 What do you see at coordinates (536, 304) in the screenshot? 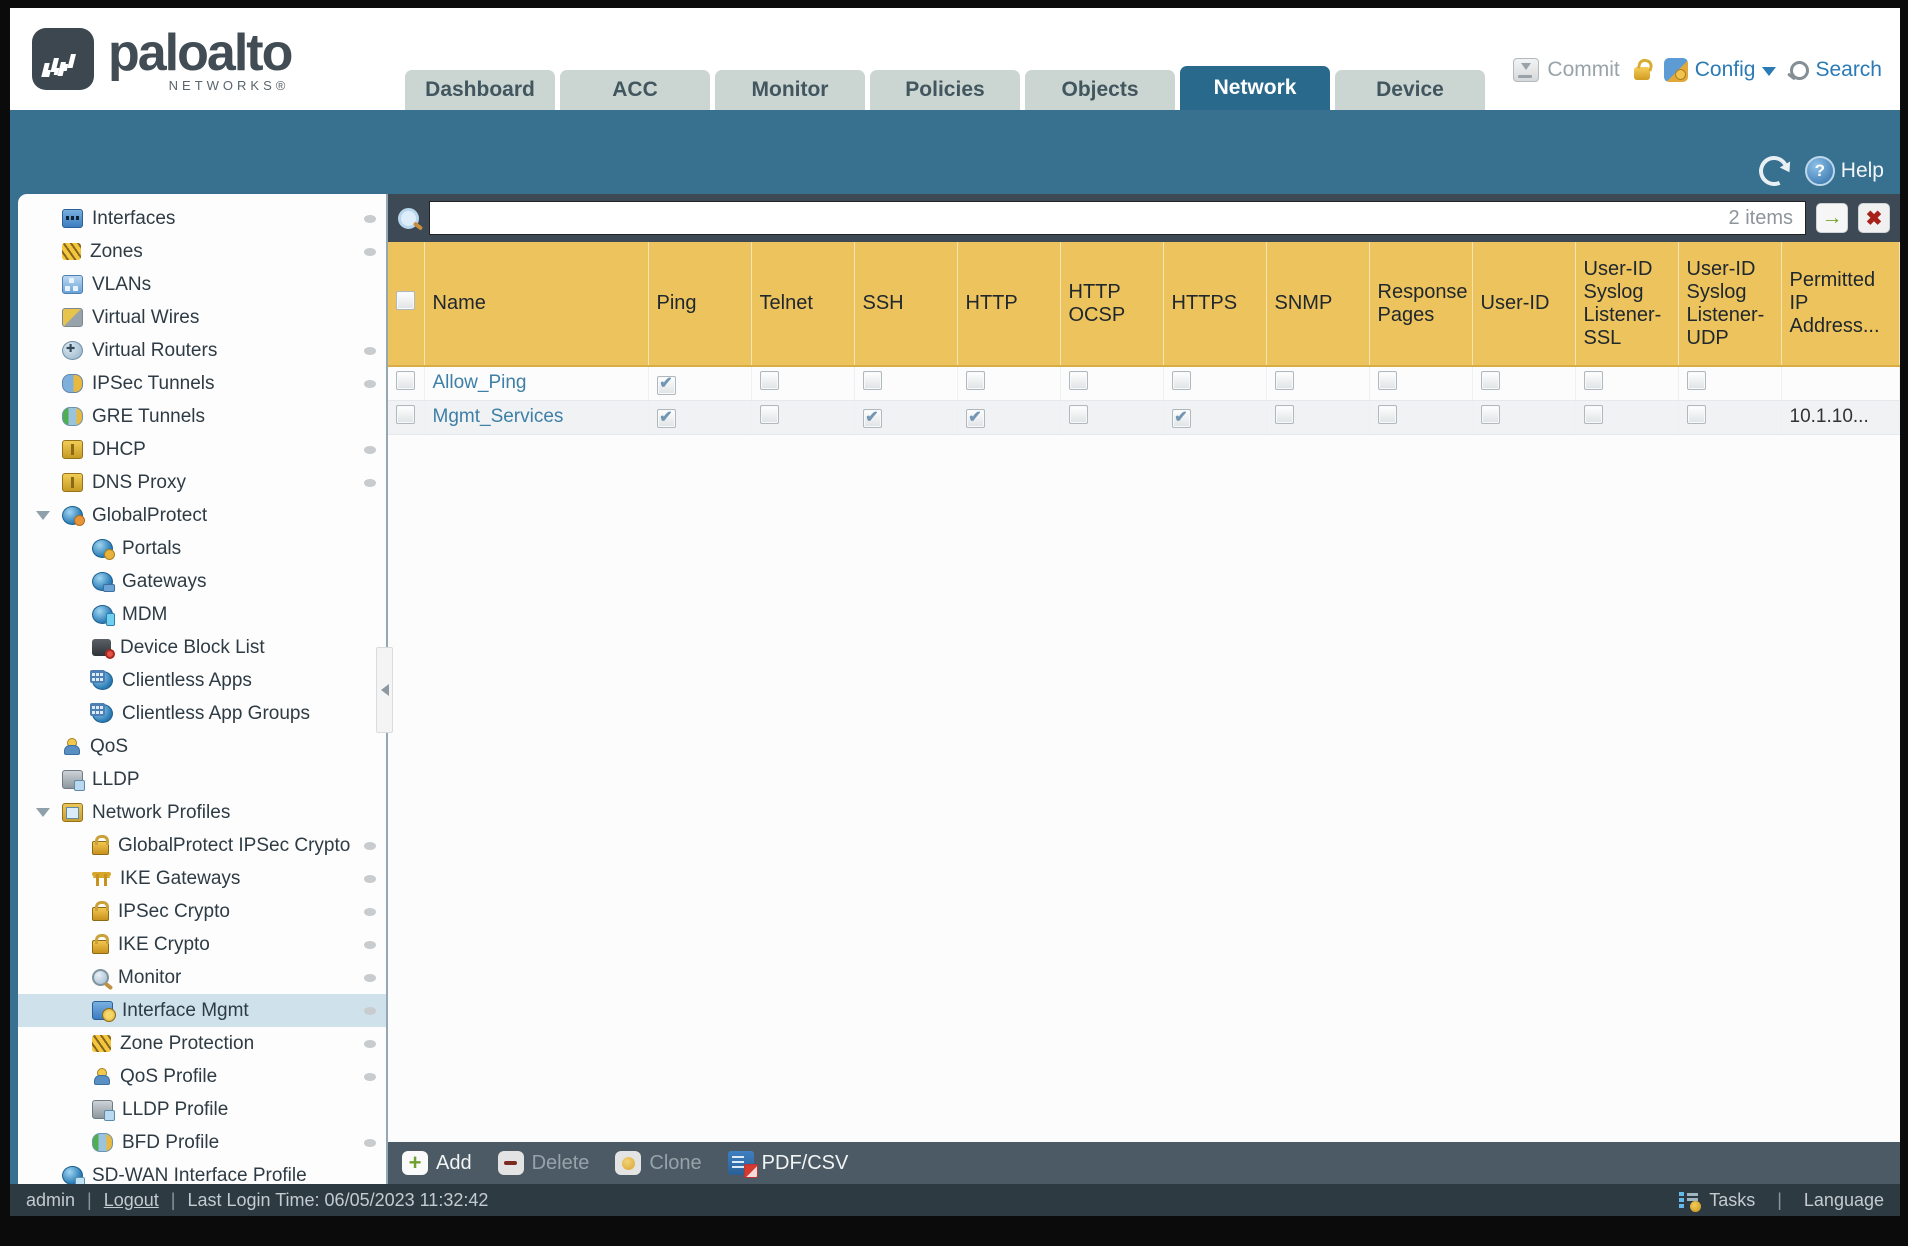
I see `column-header-name: Name` at bounding box center [536, 304].